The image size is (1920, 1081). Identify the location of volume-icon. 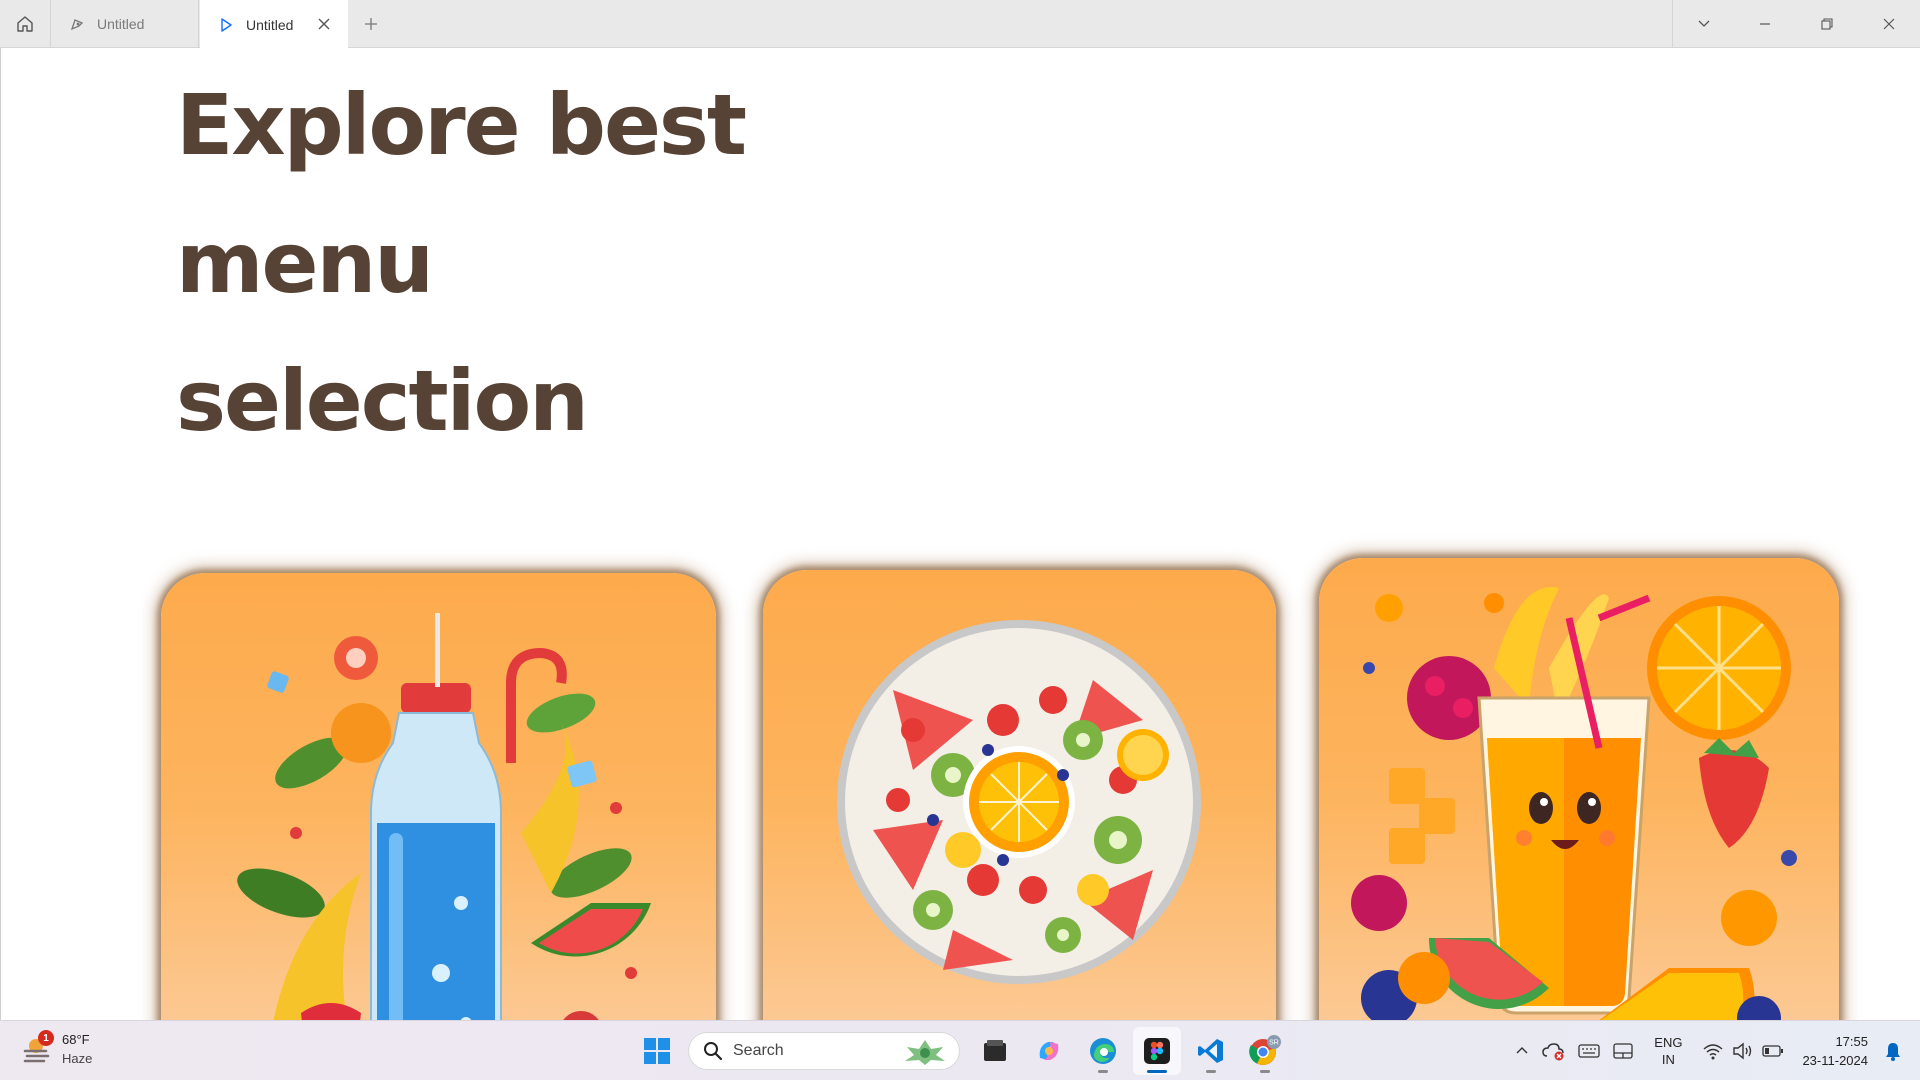
(1742, 1051).